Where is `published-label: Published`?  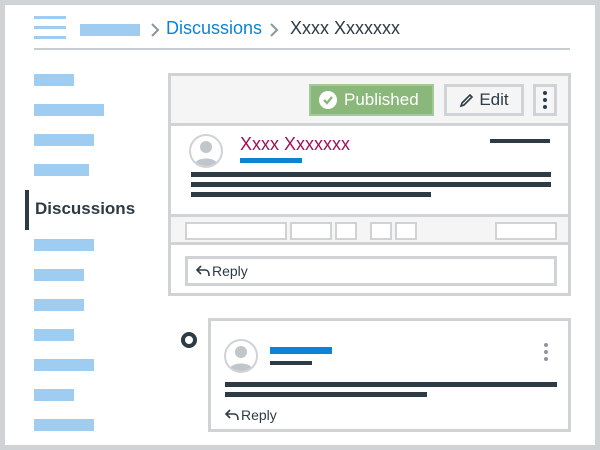 published-label: Published is located at coordinates (381, 99).